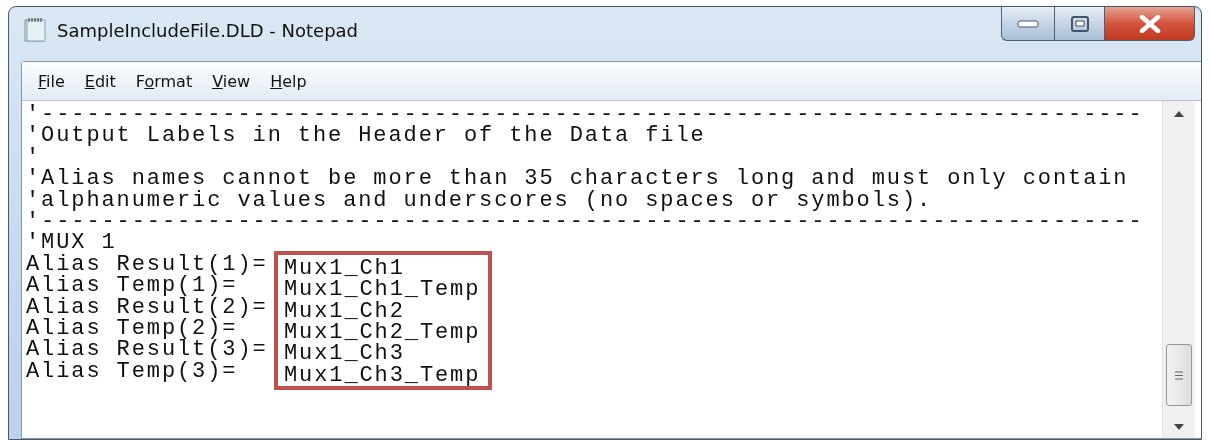 This screenshot has height=440, width=1210. What do you see at coordinates (382, 375) in the screenshot?
I see `alias-value: Mux1_Ch3_Temp` at bounding box center [382, 375].